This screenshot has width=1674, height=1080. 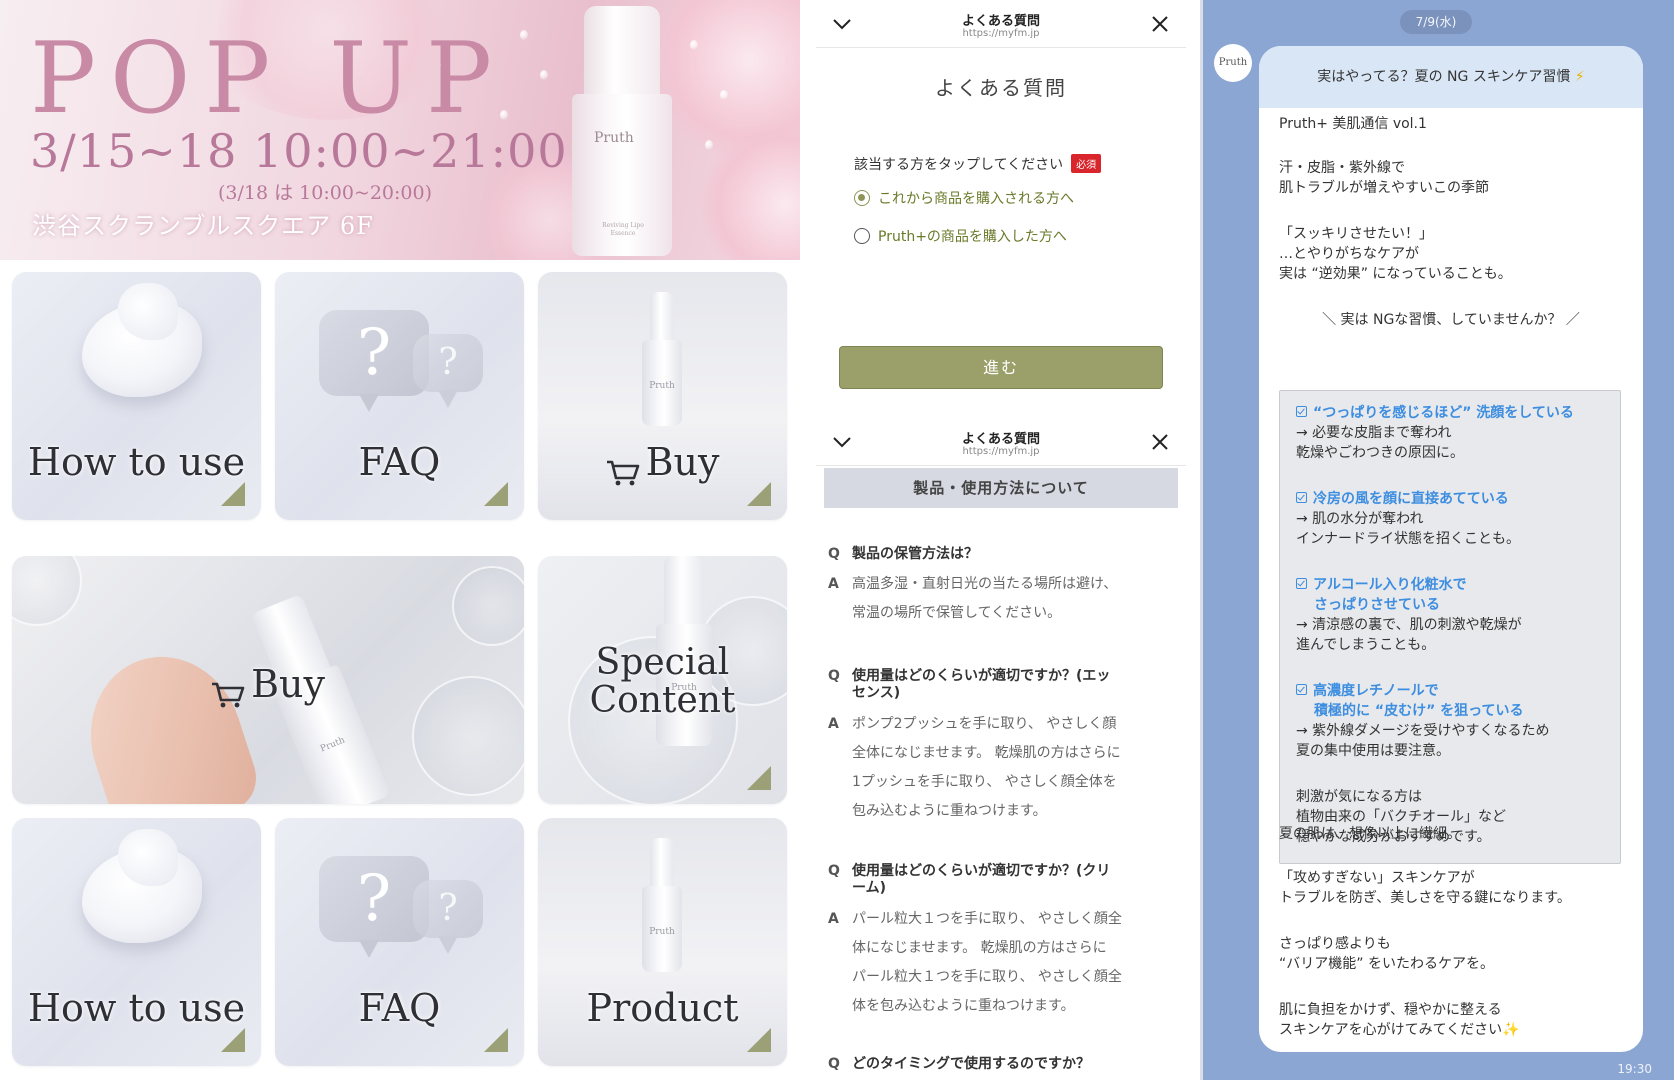 What do you see at coordinates (1399, 1030) in the screenshot?
I see `message-line: スキンケアを心がけてみてください✨` at bounding box center [1399, 1030].